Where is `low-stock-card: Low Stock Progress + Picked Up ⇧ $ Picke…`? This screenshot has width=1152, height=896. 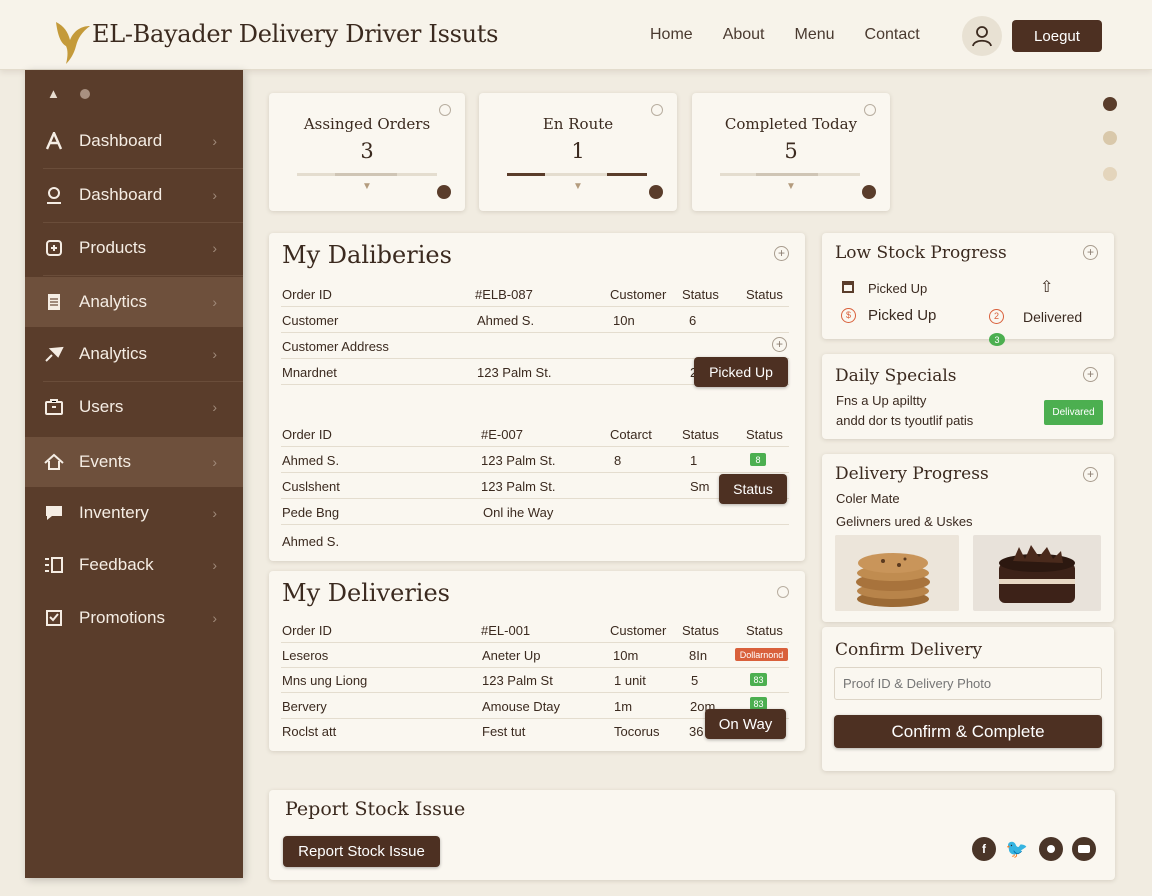
low-stock-card: Low Stock Progress + Picked Up ⇧ $ Picke… is located at coordinates (968, 289).